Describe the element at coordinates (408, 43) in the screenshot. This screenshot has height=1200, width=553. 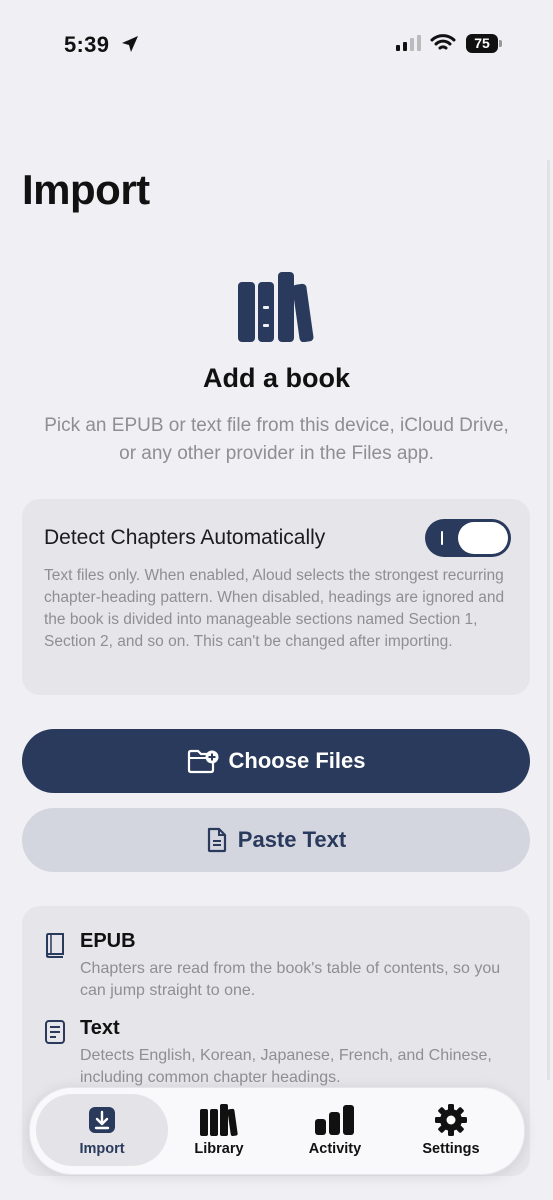
I see `cellular-signal-icon` at that location.